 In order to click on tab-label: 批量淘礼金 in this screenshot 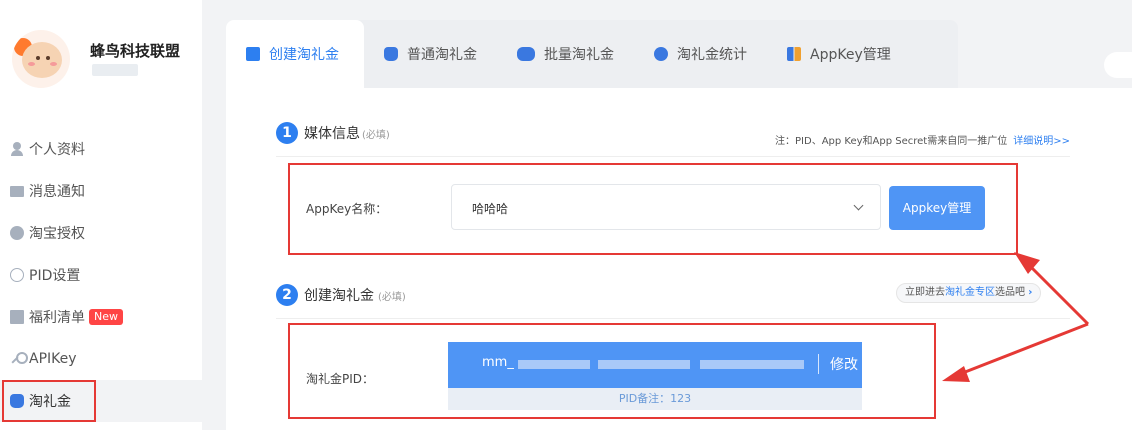, I will do `click(579, 55)`.